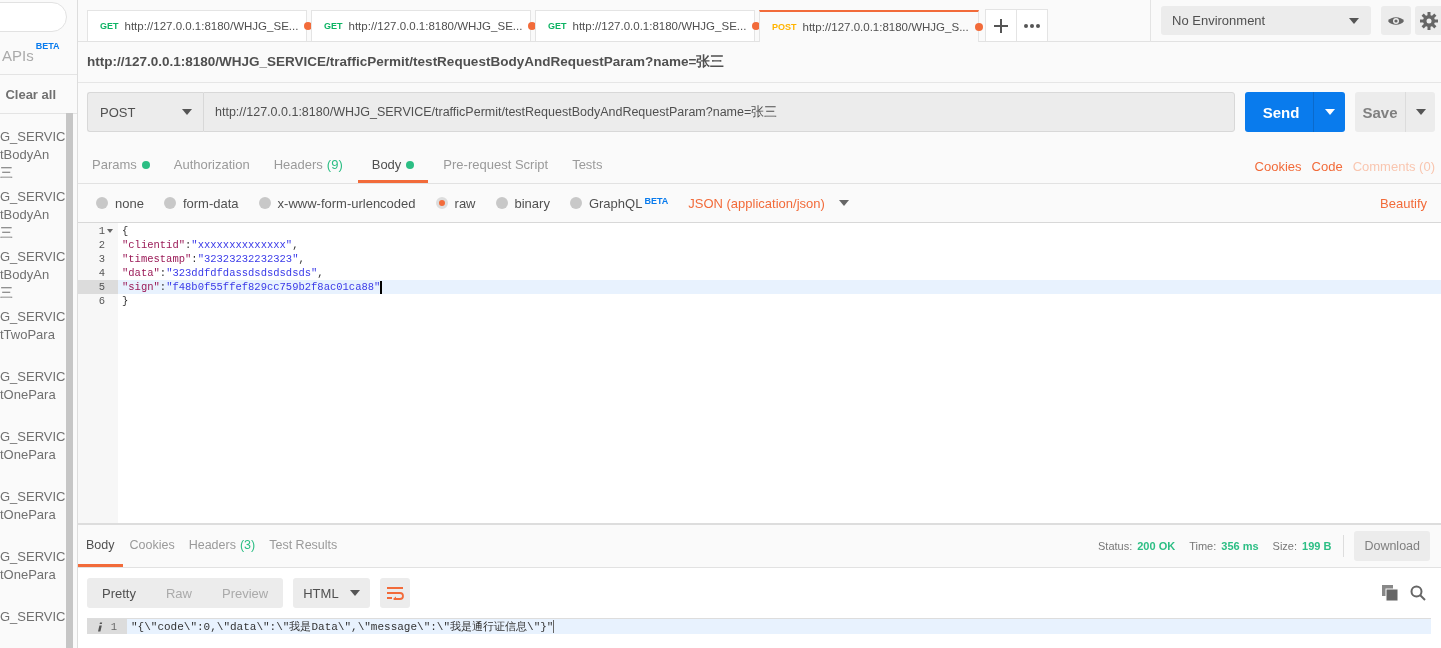 The height and width of the screenshot is (648, 1441). Describe the element at coordinates (121, 166) in the screenshot. I see `request-section-tab: Params` at that location.